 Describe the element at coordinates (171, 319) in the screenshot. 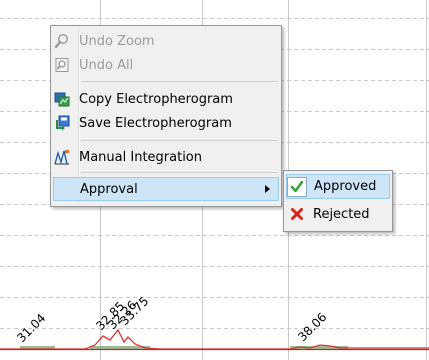

I see `peak-labels: 31.04 32.85 32.26 33.75 38.06` at that location.